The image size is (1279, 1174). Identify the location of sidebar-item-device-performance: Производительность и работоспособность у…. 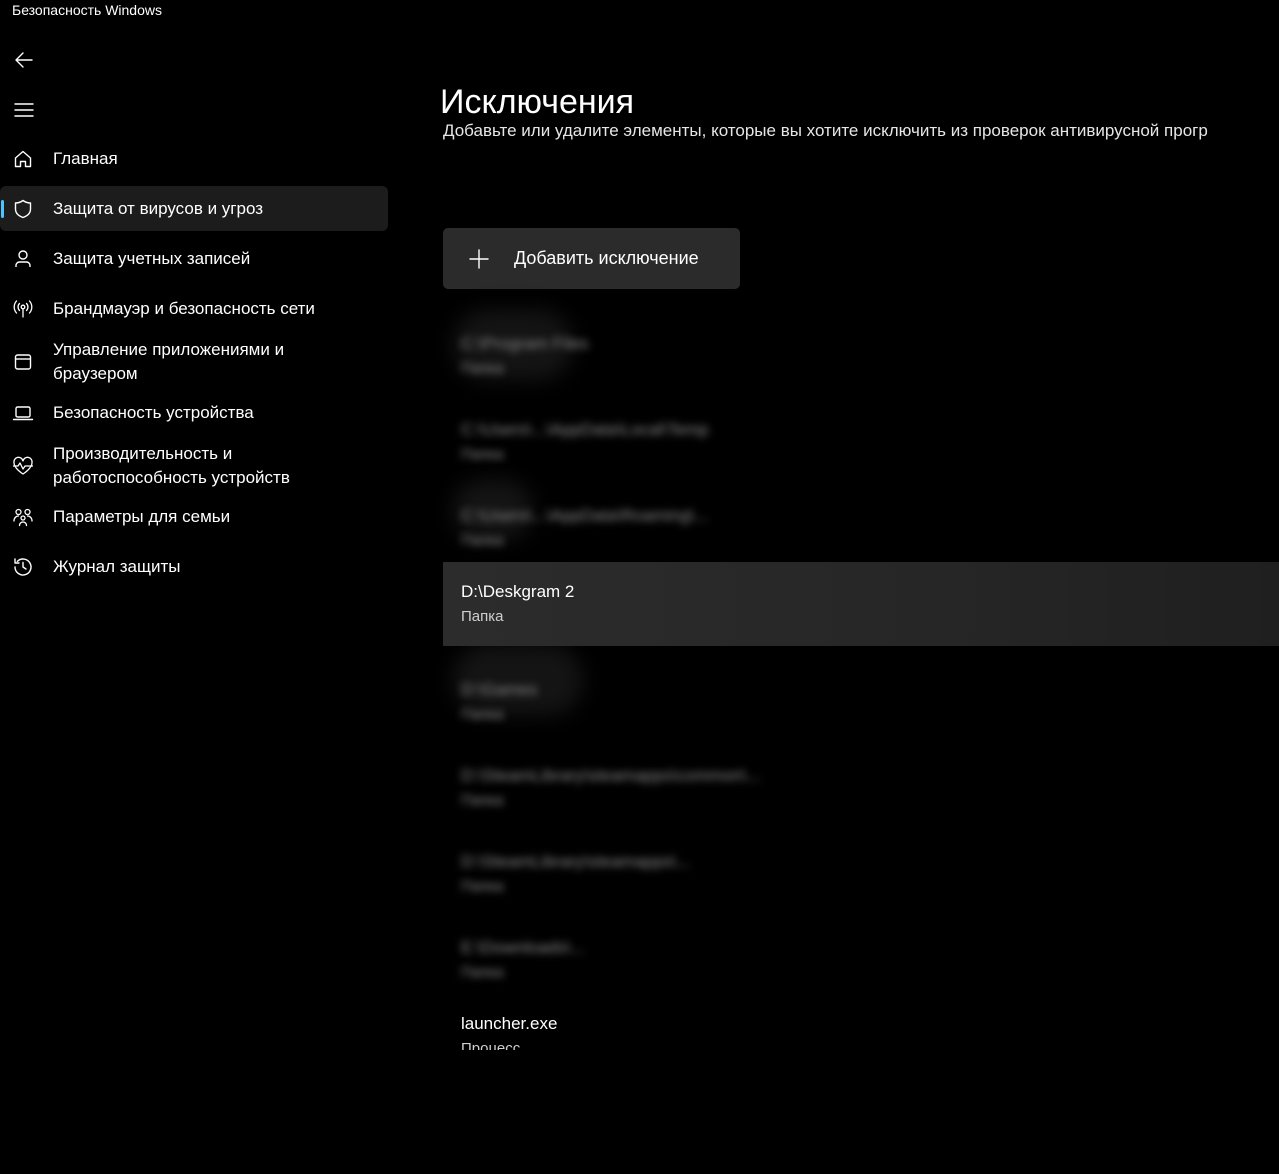
(194, 466).